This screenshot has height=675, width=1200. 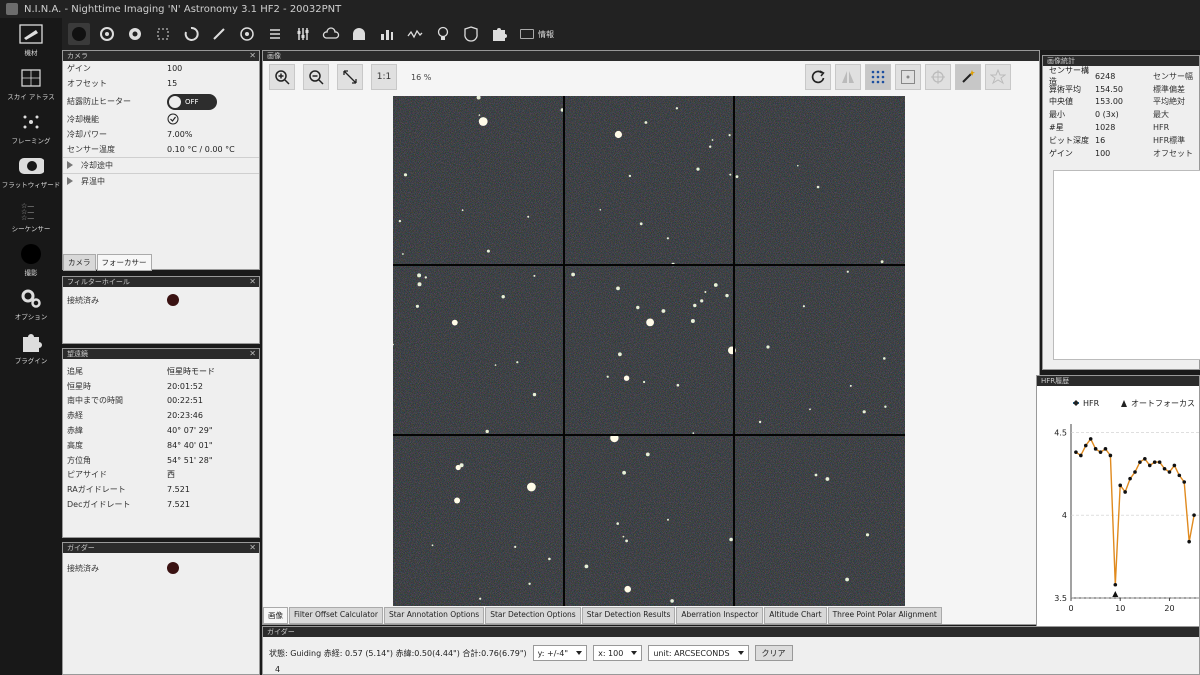 I want to click on hfr-button, so click(x=415, y=34).